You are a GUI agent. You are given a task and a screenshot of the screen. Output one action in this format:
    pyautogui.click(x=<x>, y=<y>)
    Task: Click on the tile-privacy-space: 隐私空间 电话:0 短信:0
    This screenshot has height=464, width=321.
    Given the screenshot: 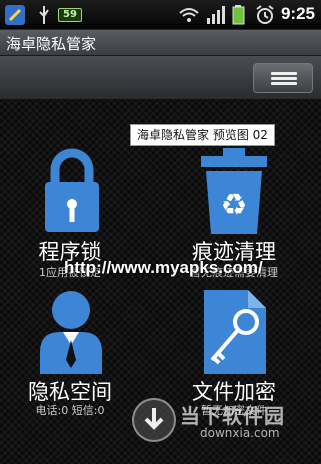 What is the action you would take?
    pyautogui.click(x=70, y=355)
    